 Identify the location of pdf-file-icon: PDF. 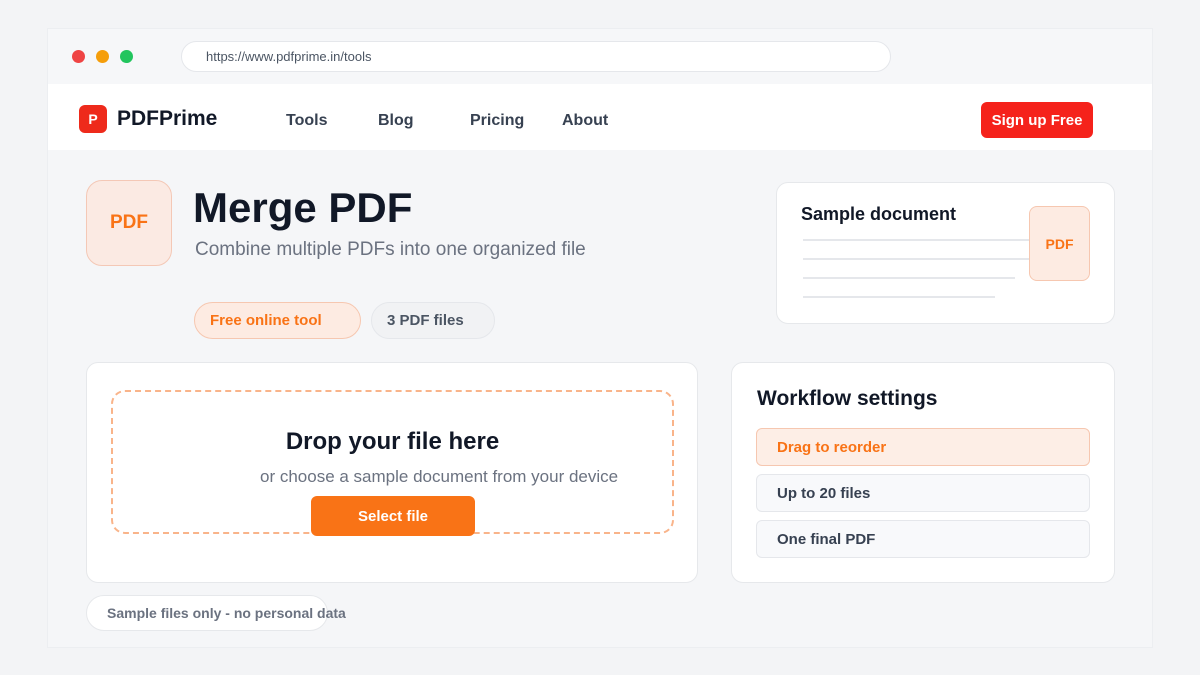
(1059, 243).